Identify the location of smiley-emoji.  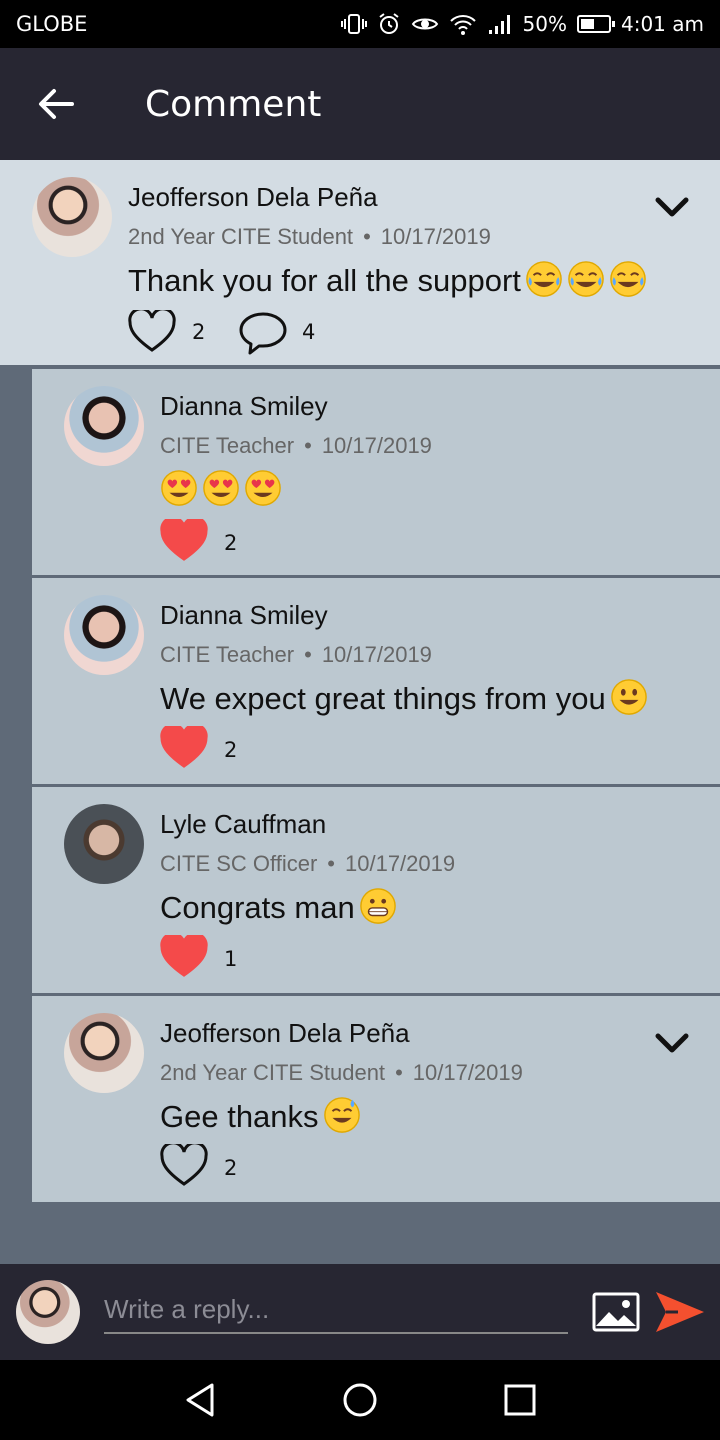
(628, 697).